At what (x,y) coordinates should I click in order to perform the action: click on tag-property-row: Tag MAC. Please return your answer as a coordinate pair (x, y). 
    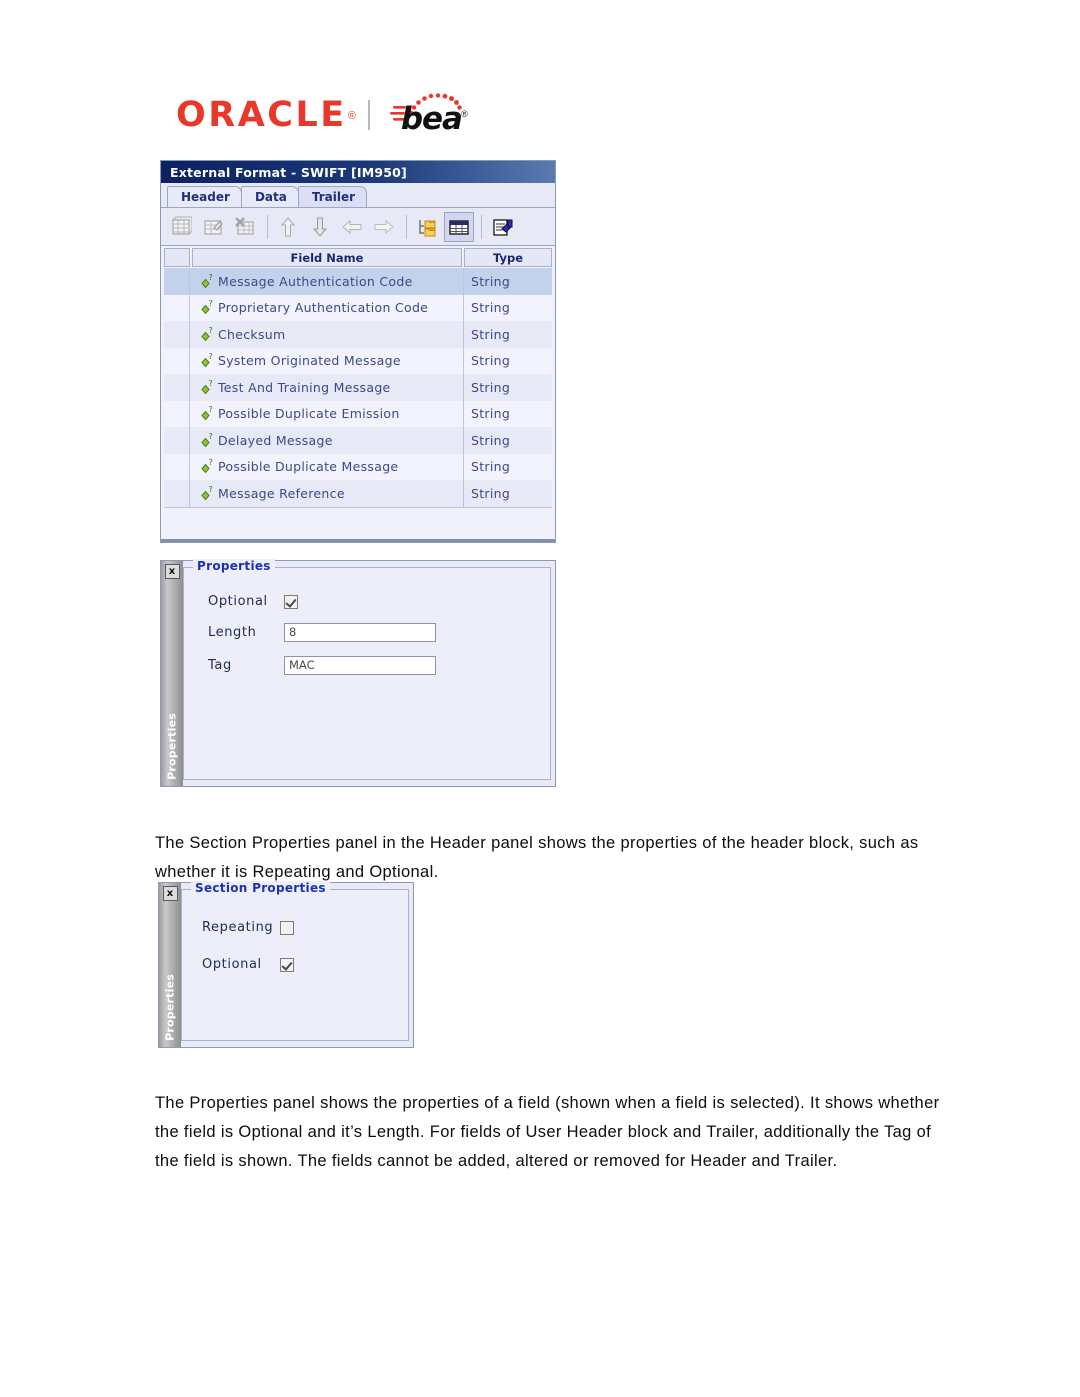
    Looking at the image, I should click on (379, 665).